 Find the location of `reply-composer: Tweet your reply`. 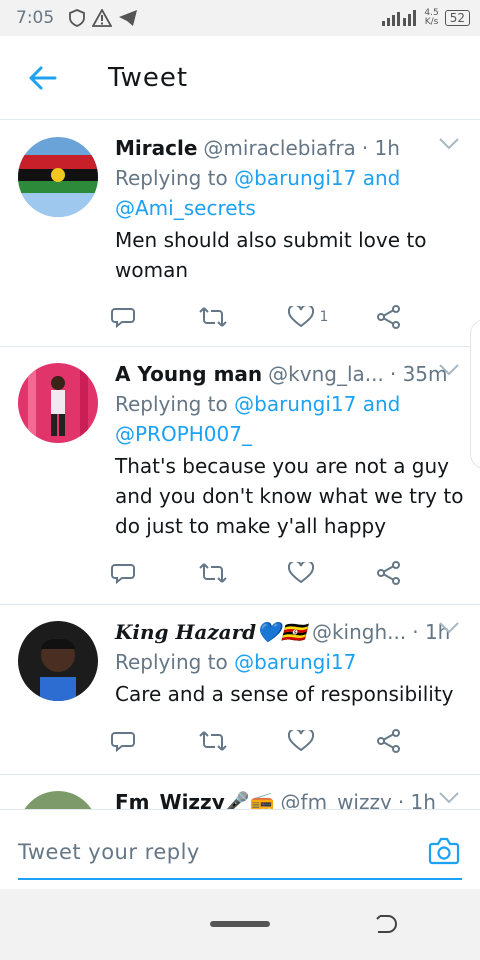

reply-composer: Tweet your reply is located at coordinates (240, 849).